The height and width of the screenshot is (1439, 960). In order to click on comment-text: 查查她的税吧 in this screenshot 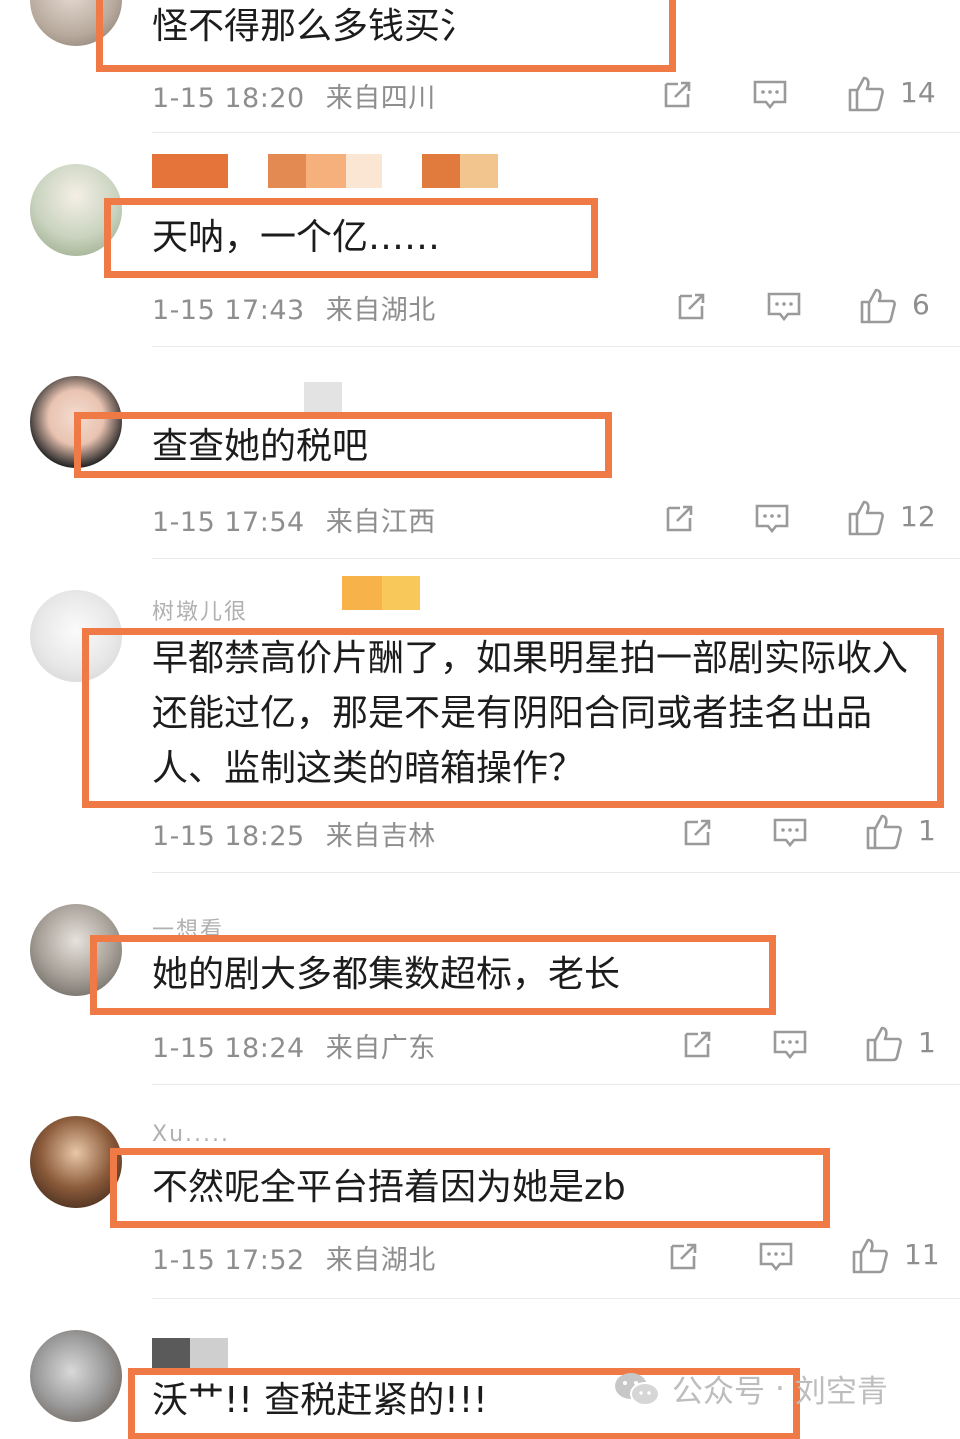, I will do `click(260, 446)`.